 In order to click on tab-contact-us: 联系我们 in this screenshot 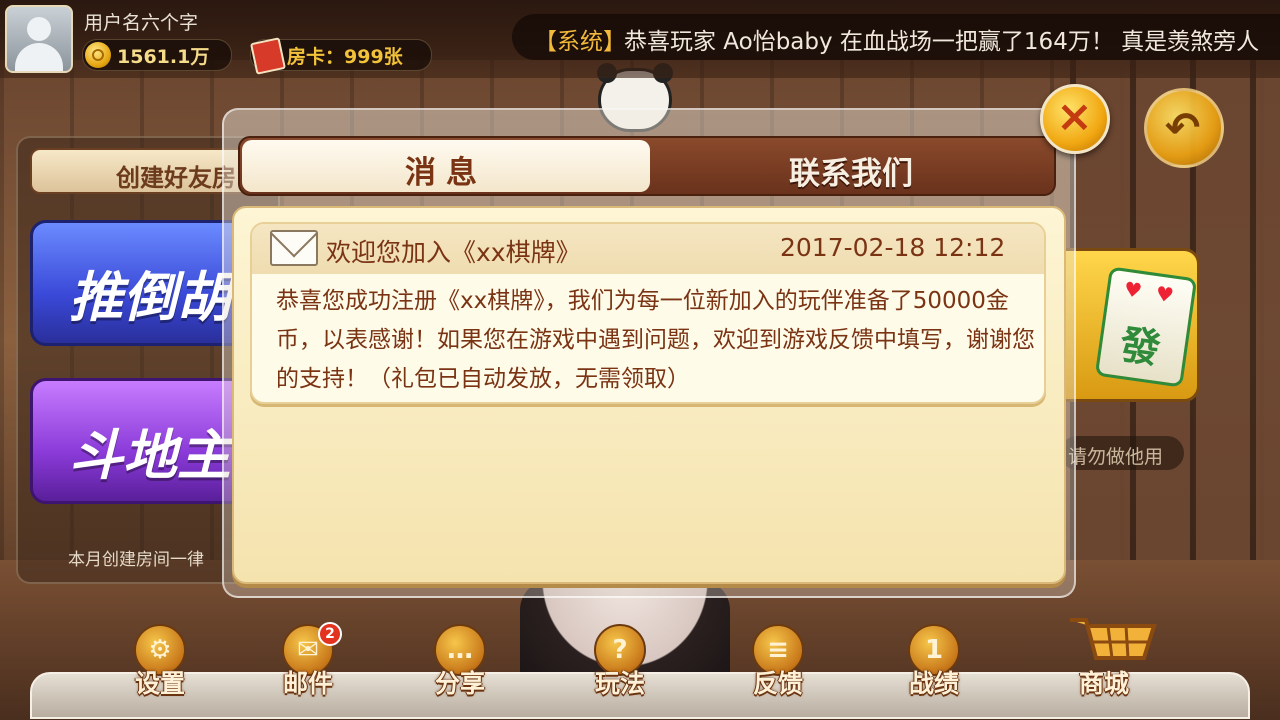, I will do `click(851, 166)`.